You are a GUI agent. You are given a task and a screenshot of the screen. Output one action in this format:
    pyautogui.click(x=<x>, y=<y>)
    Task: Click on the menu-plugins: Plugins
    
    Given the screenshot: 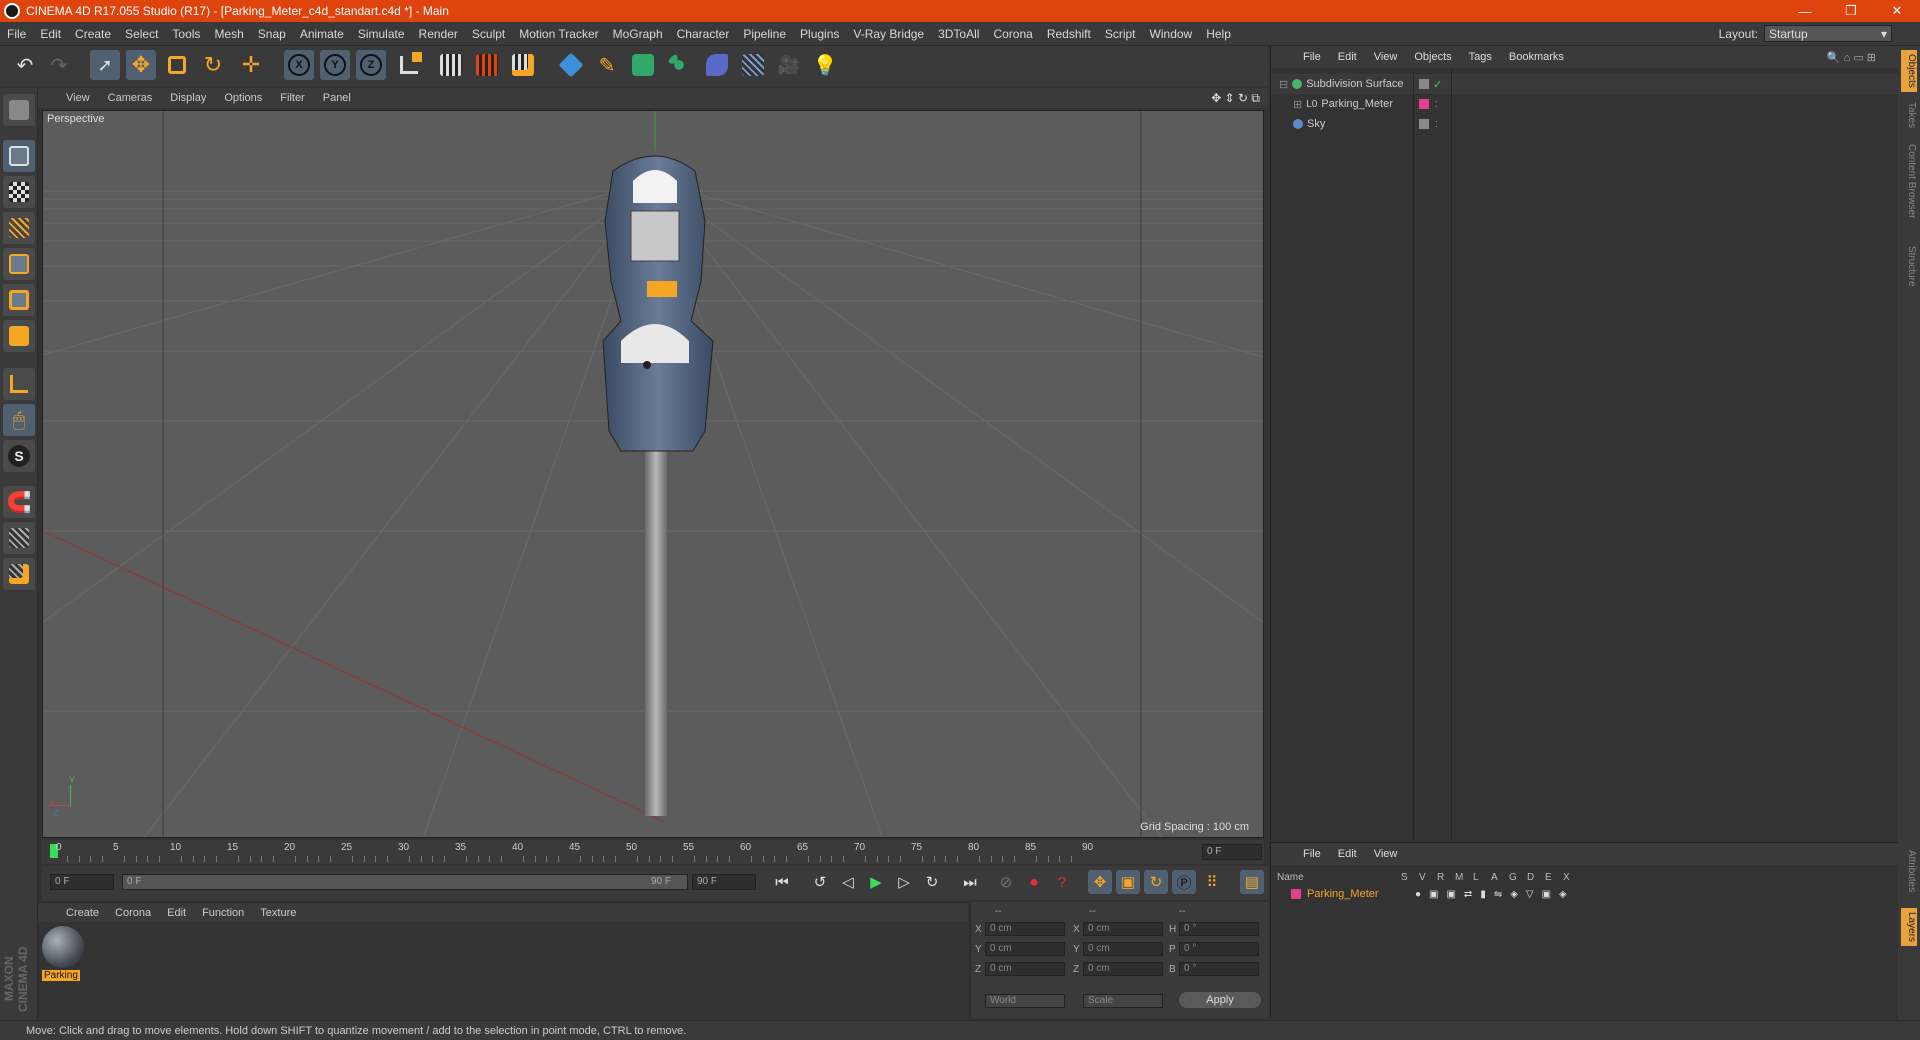 What is the action you would take?
    pyautogui.click(x=819, y=34)
    